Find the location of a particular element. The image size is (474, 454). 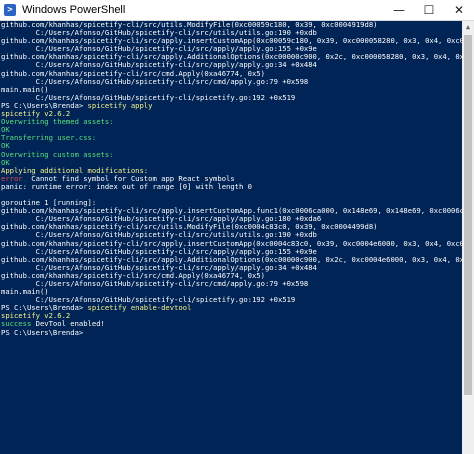

terminal-line: Overwriting custom assets: is located at coordinates (57, 154).